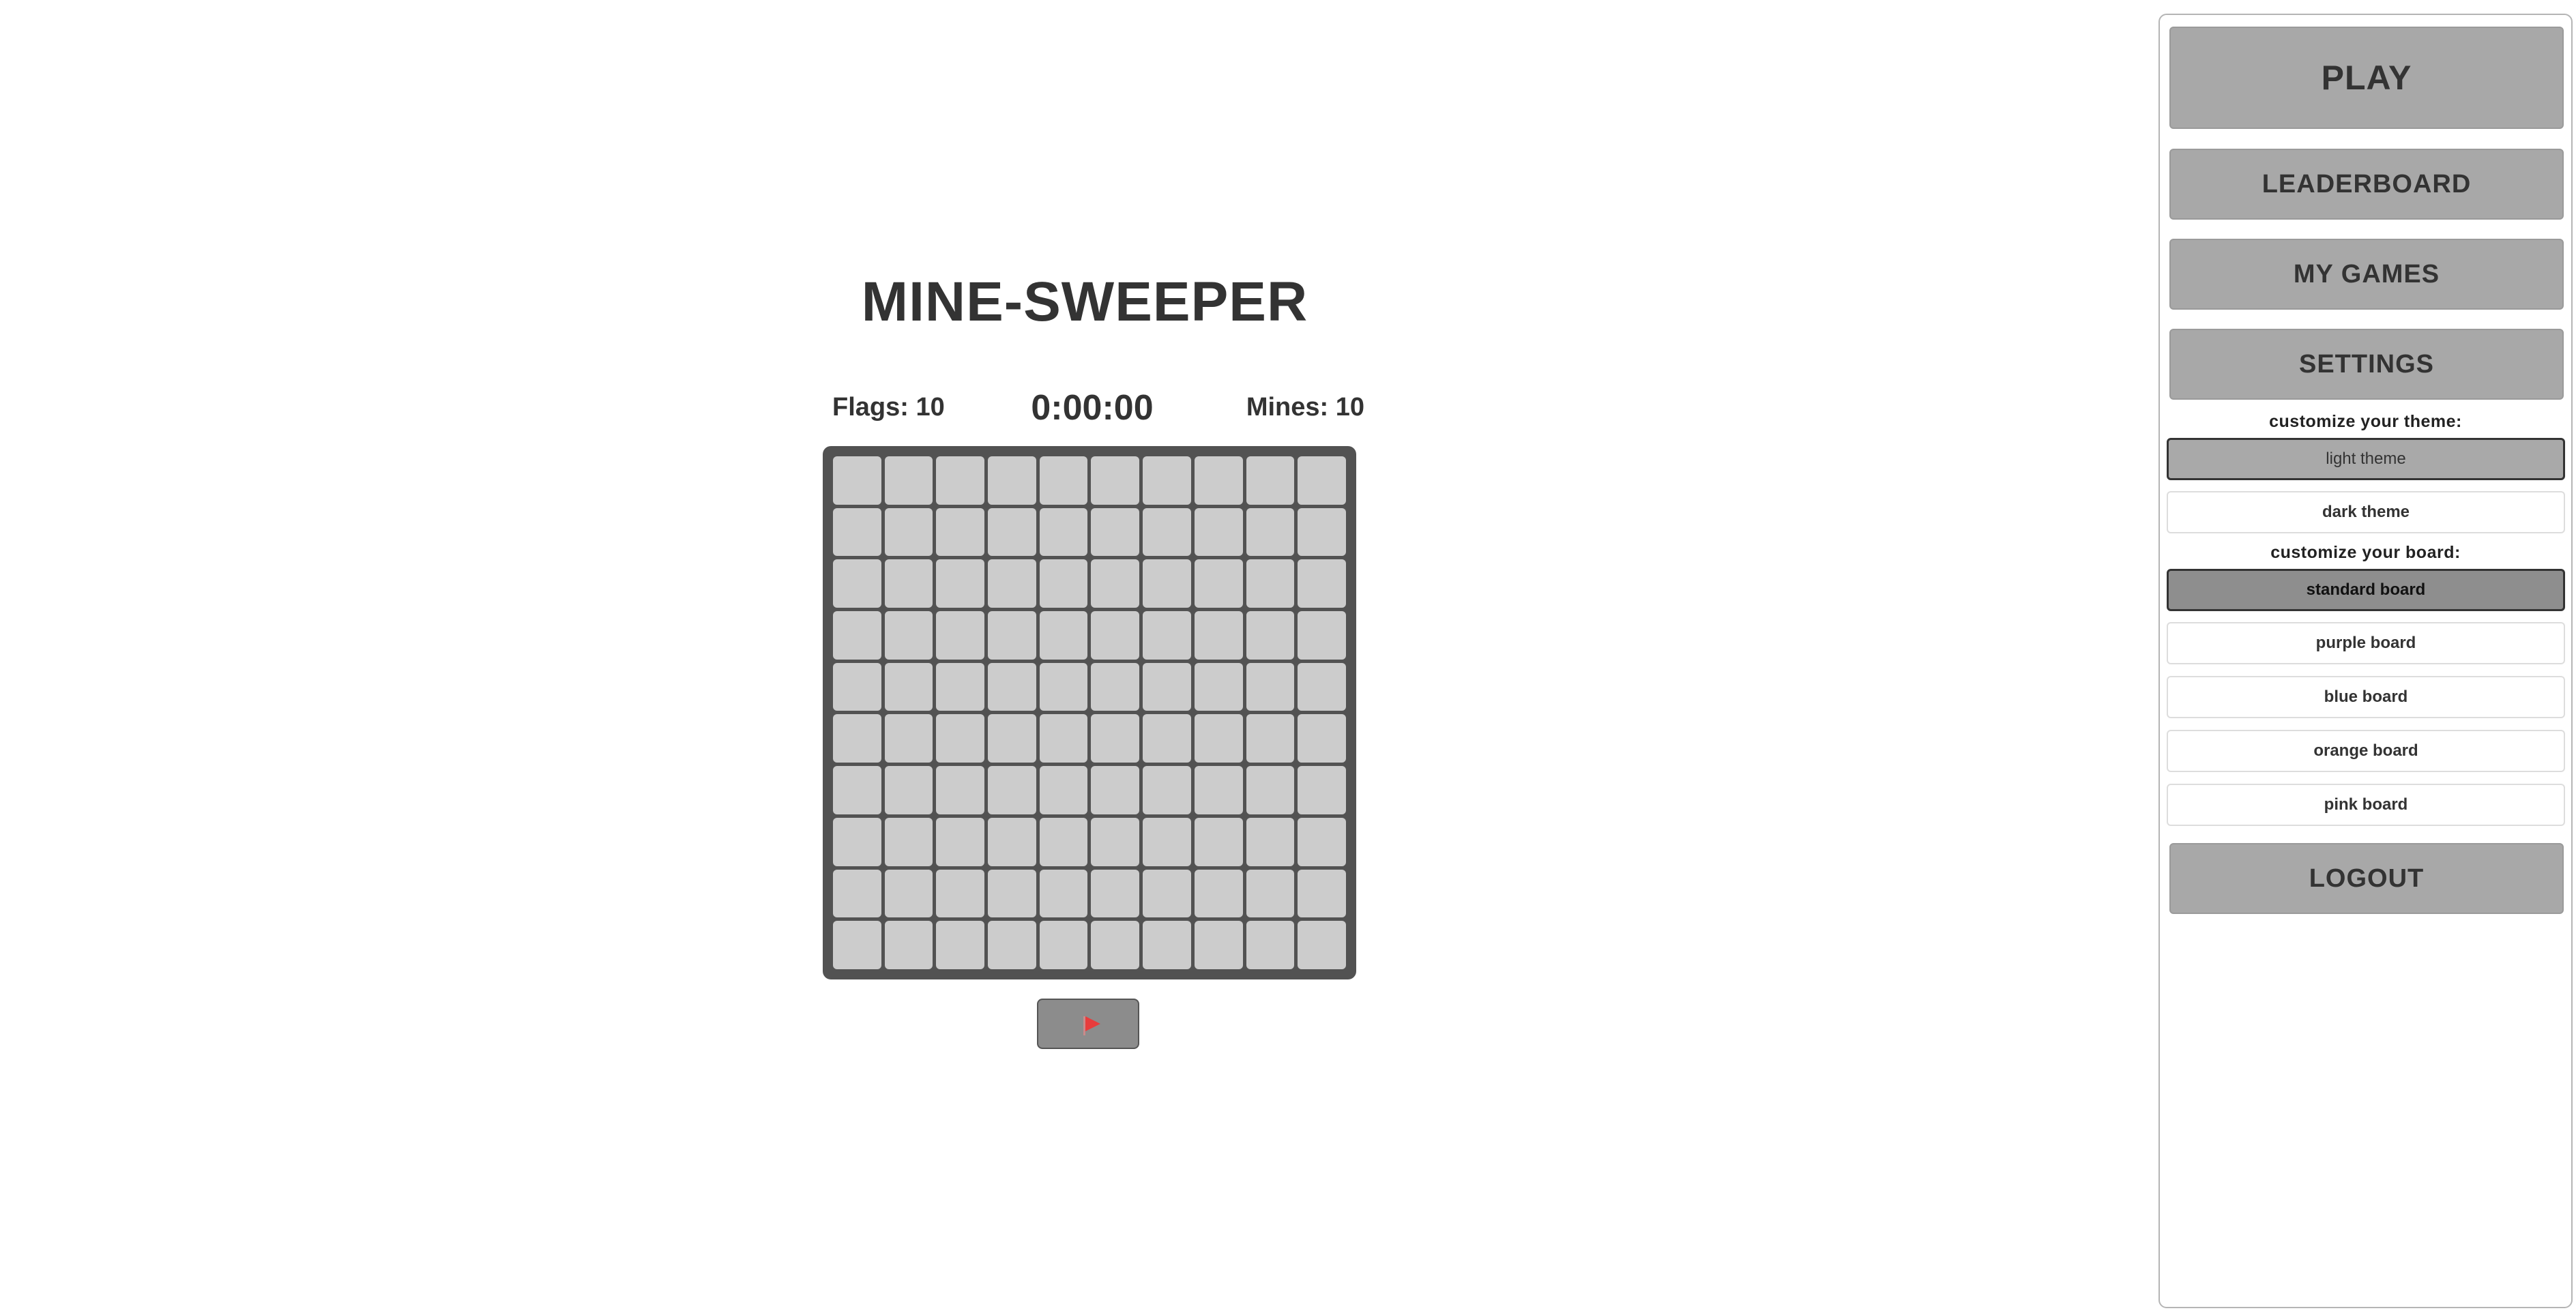 The width and height of the screenshot is (2576, 1313). What do you see at coordinates (2366, 459) in the screenshot?
I see `light-theme-button: light theme` at bounding box center [2366, 459].